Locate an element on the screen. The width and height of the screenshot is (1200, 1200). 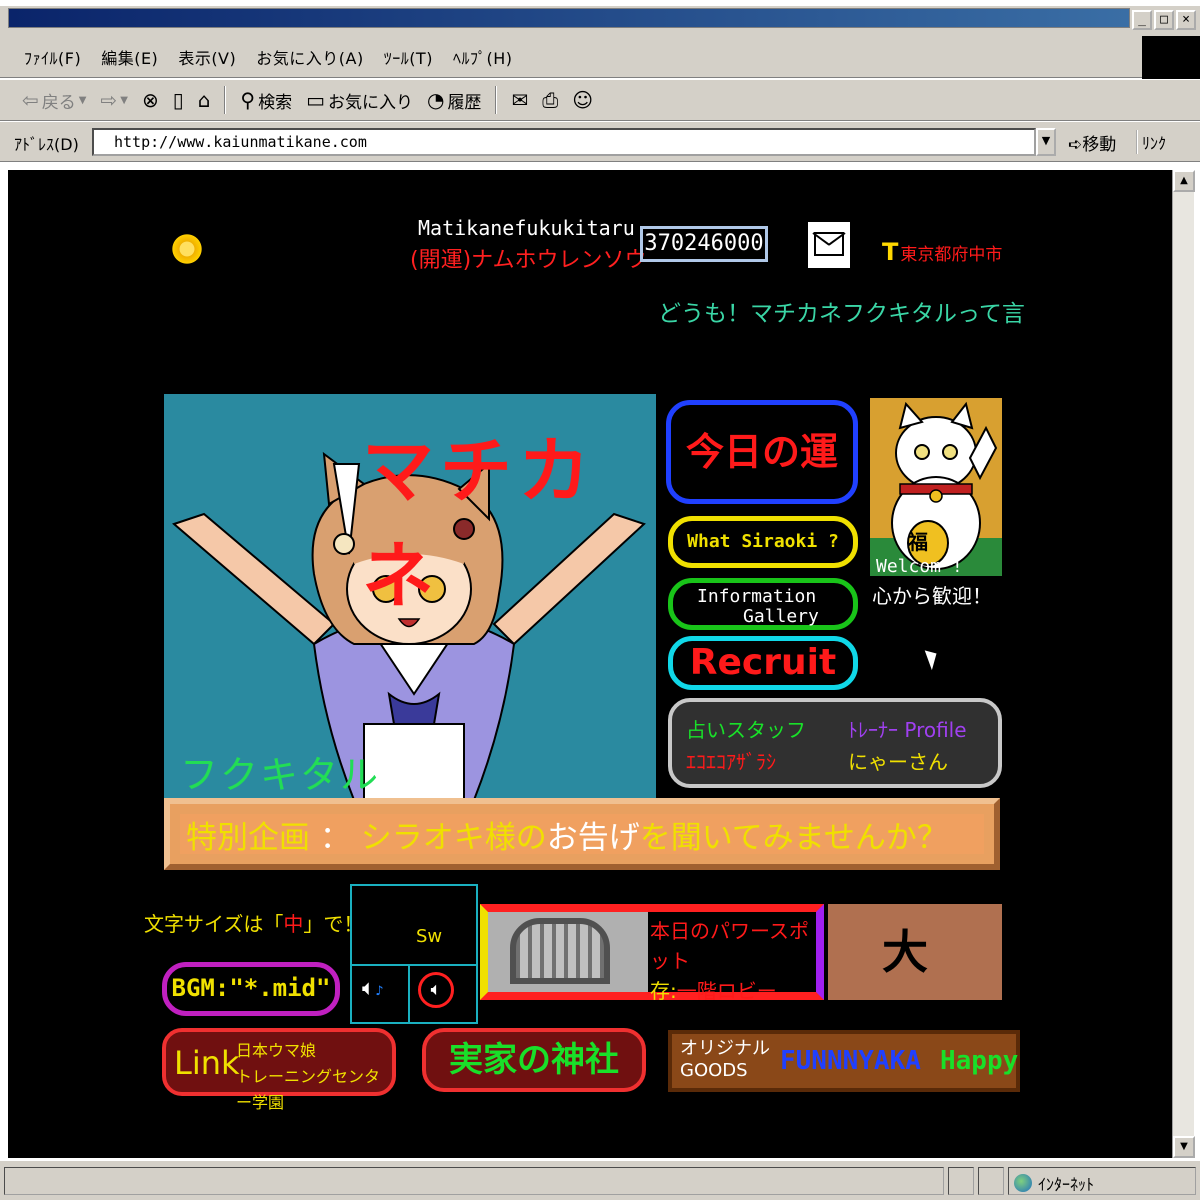
vertical-scrollbar: ▲ ▼ is located at coordinates (1183, 664).